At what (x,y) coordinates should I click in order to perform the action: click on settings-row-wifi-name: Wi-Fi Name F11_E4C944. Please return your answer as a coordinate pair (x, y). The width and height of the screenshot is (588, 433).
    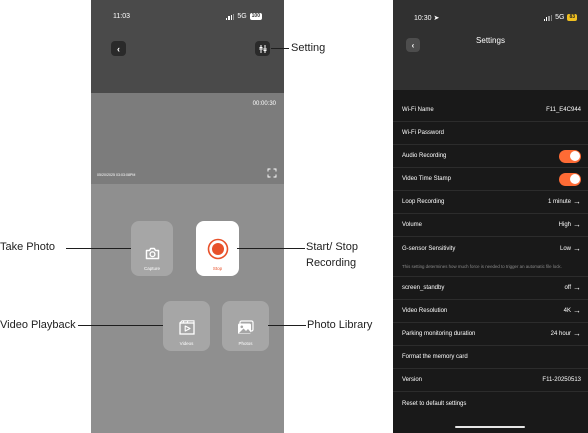
    Looking at the image, I should click on (490, 110).